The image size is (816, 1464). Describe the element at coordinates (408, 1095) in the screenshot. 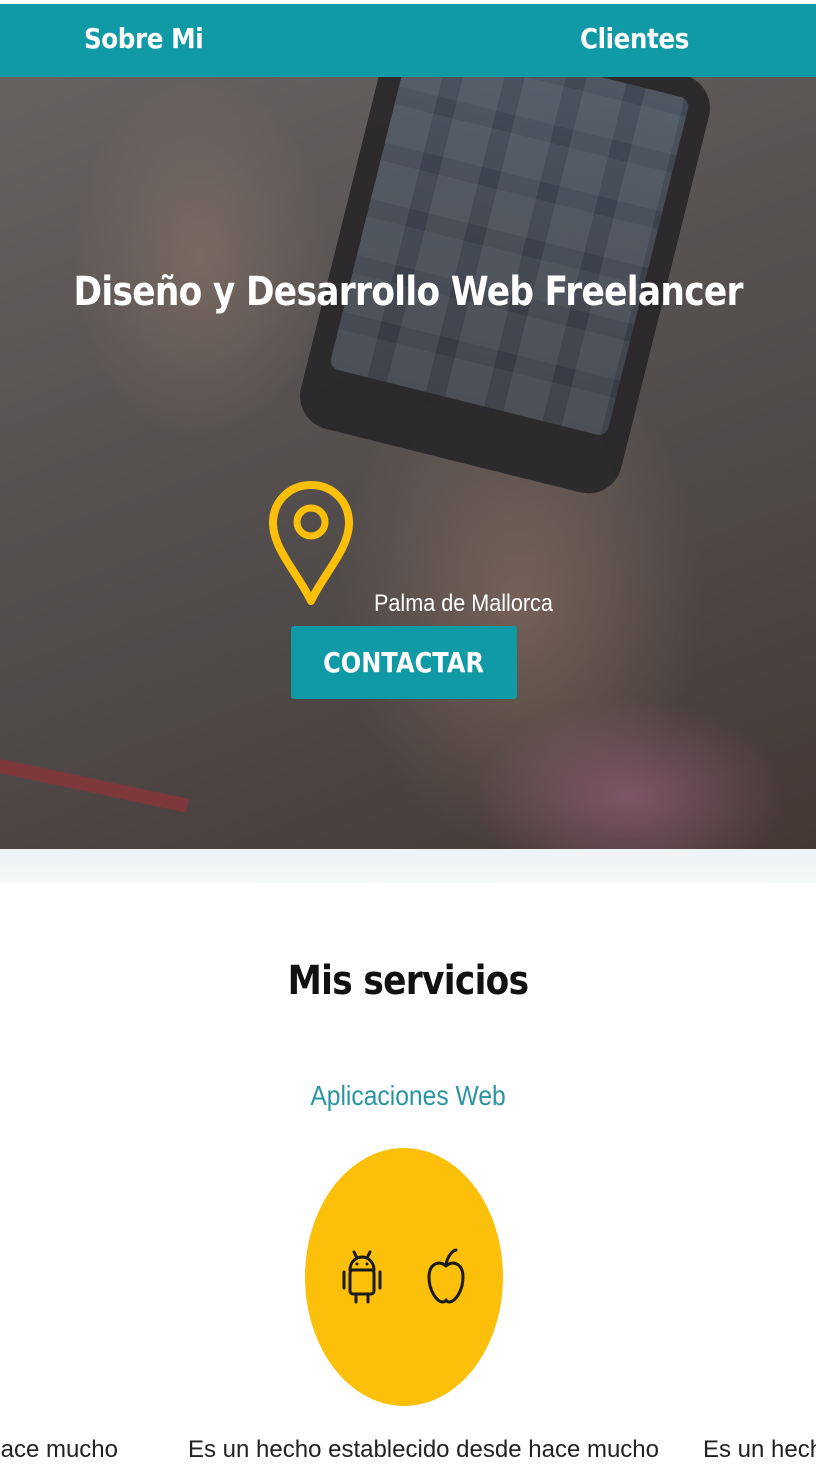

I see `service-name-web-apps: Aplicaciones Web` at that location.